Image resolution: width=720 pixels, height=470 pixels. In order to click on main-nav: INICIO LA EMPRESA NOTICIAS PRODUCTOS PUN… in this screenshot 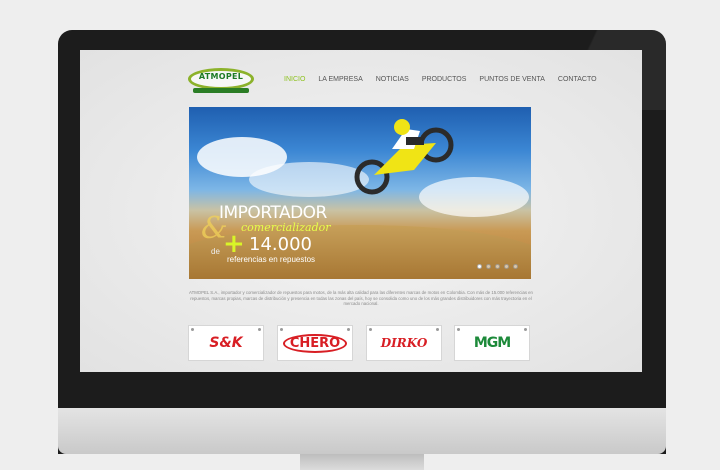, I will do `click(440, 79)`.